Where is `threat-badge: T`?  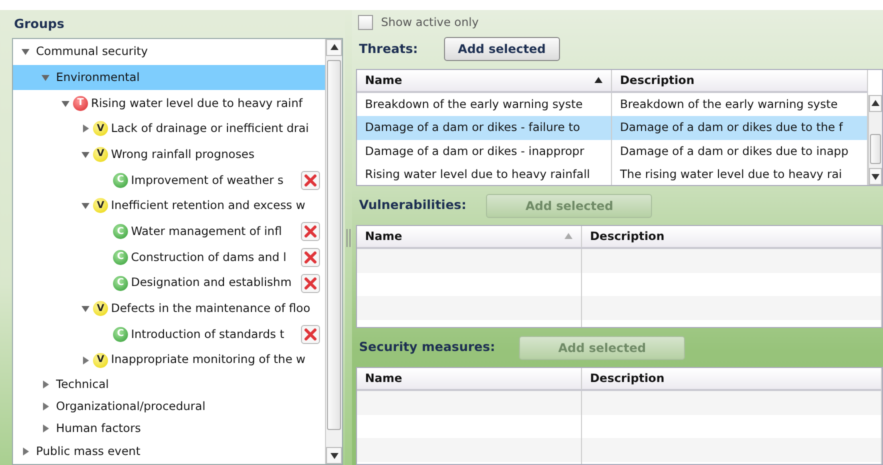
threat-badge: T is located at coordinates (80, 103).